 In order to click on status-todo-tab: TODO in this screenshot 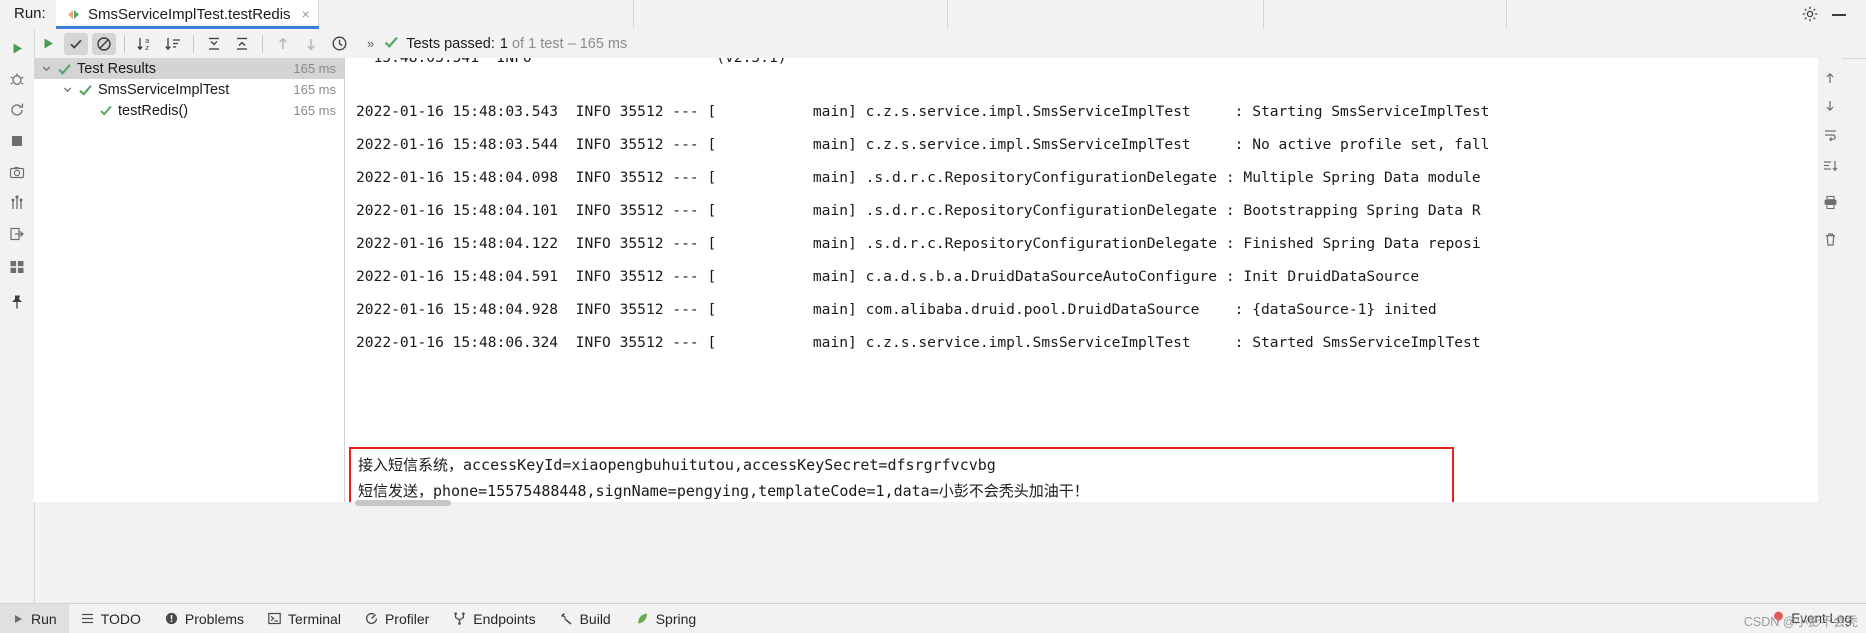, I will do `click(111, 618)`.